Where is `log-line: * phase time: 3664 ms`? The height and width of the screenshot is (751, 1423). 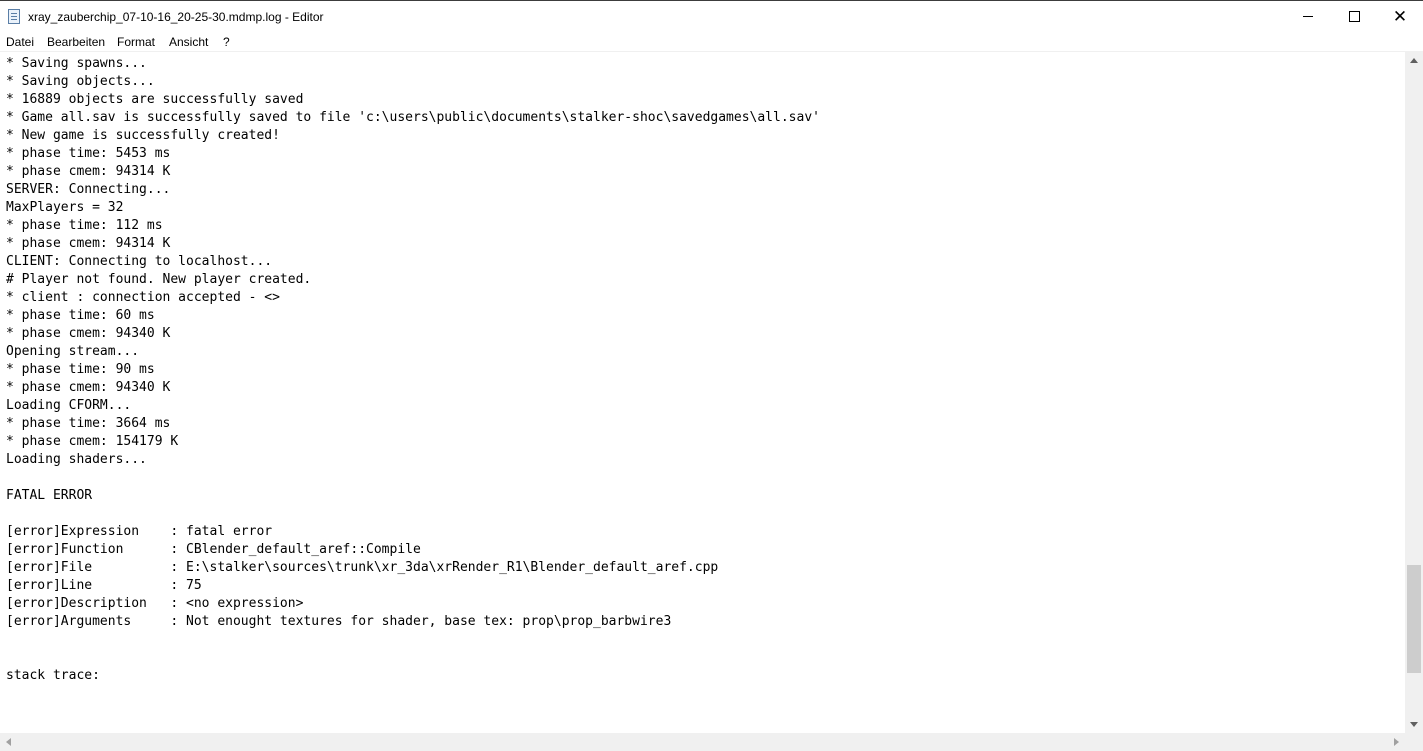
log-line: * phase time: 3664 ms is located at coordinates (88, 423).